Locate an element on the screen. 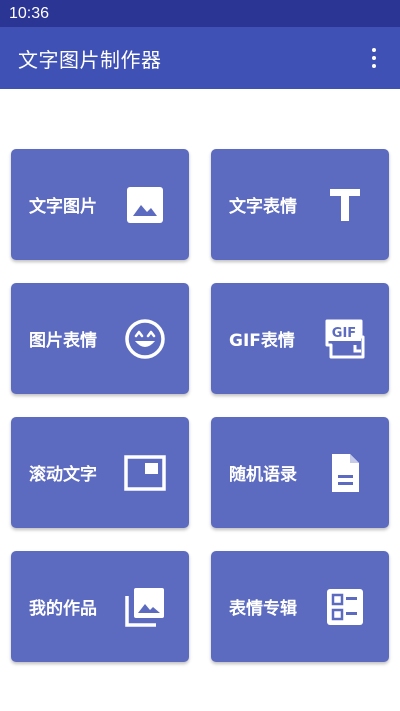 This screenshot has height=711, width=400. card-label: 滚动文字 is located at coordinates (63, 475).